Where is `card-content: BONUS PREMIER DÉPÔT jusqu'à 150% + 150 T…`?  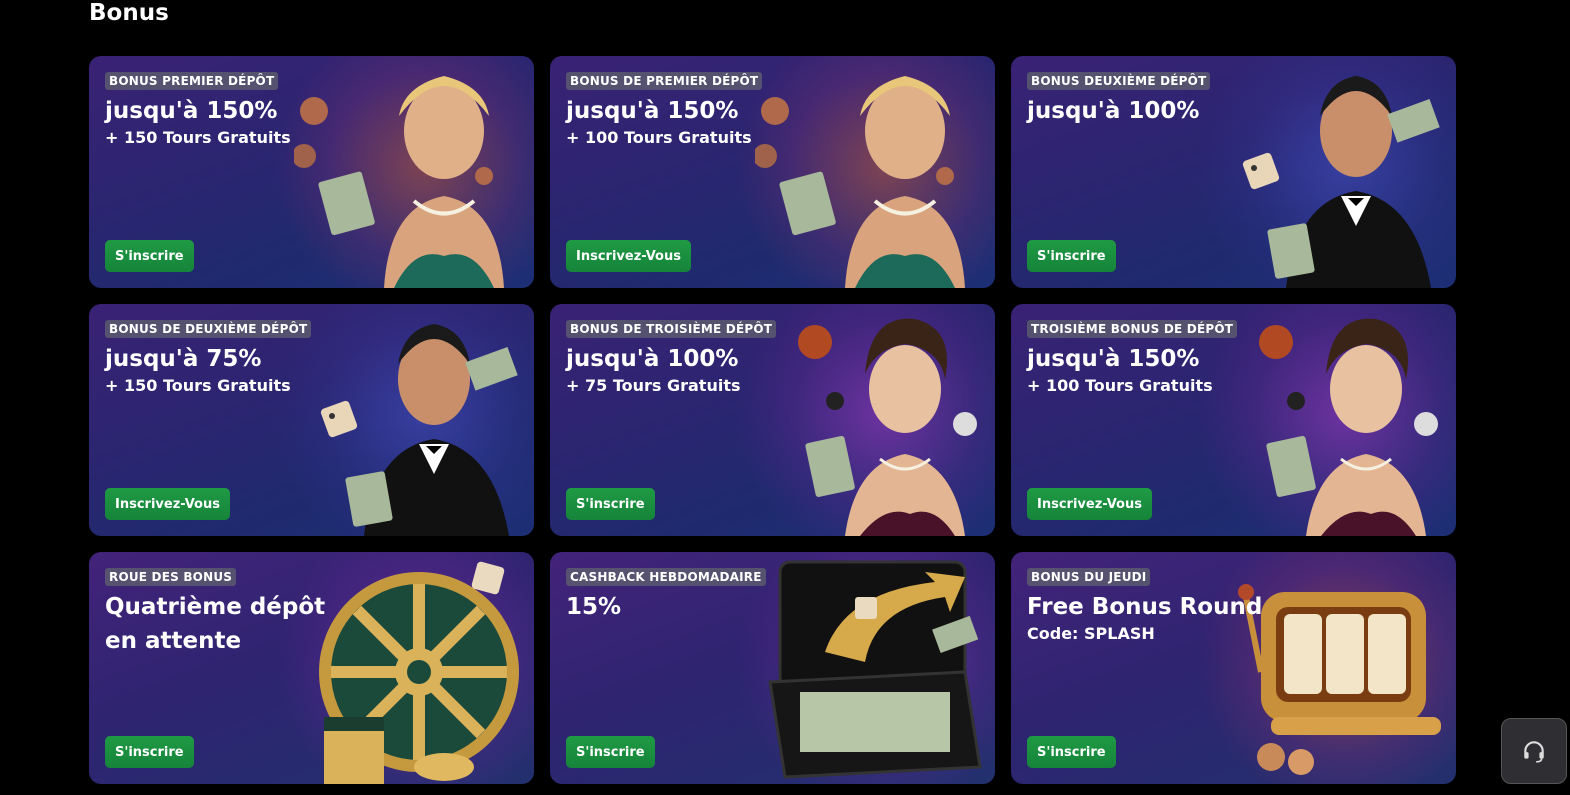
card-content: BONUS PREMIER DÉPÔT jusqu'à 150% + 150 T… is located at coordinates (219, 110).